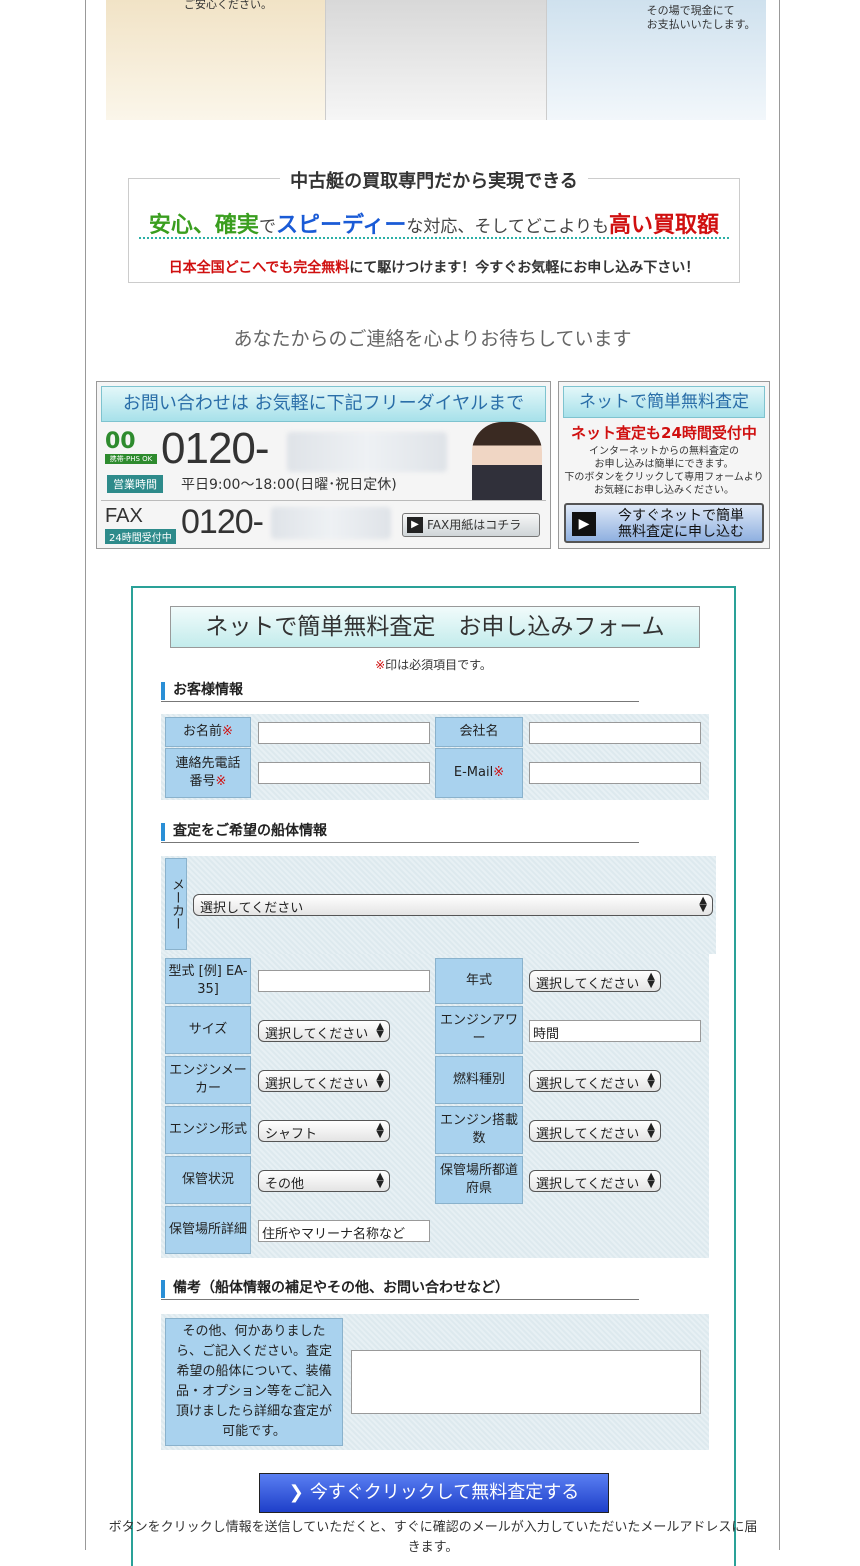 The image size is (860, 1566). I want to click on storage-detail-label: 保管場所詳細, so click(208, 1230).